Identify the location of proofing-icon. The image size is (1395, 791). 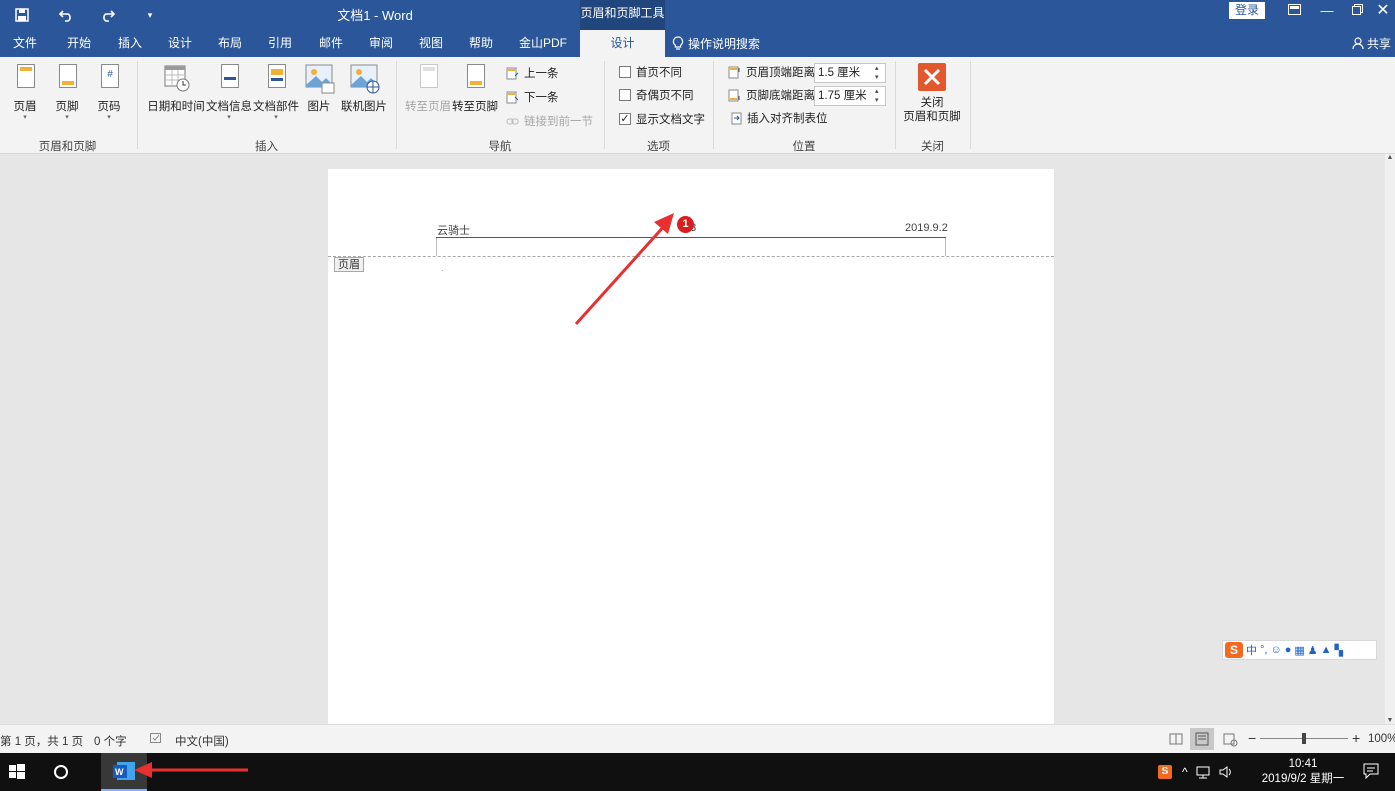
(156, 740).